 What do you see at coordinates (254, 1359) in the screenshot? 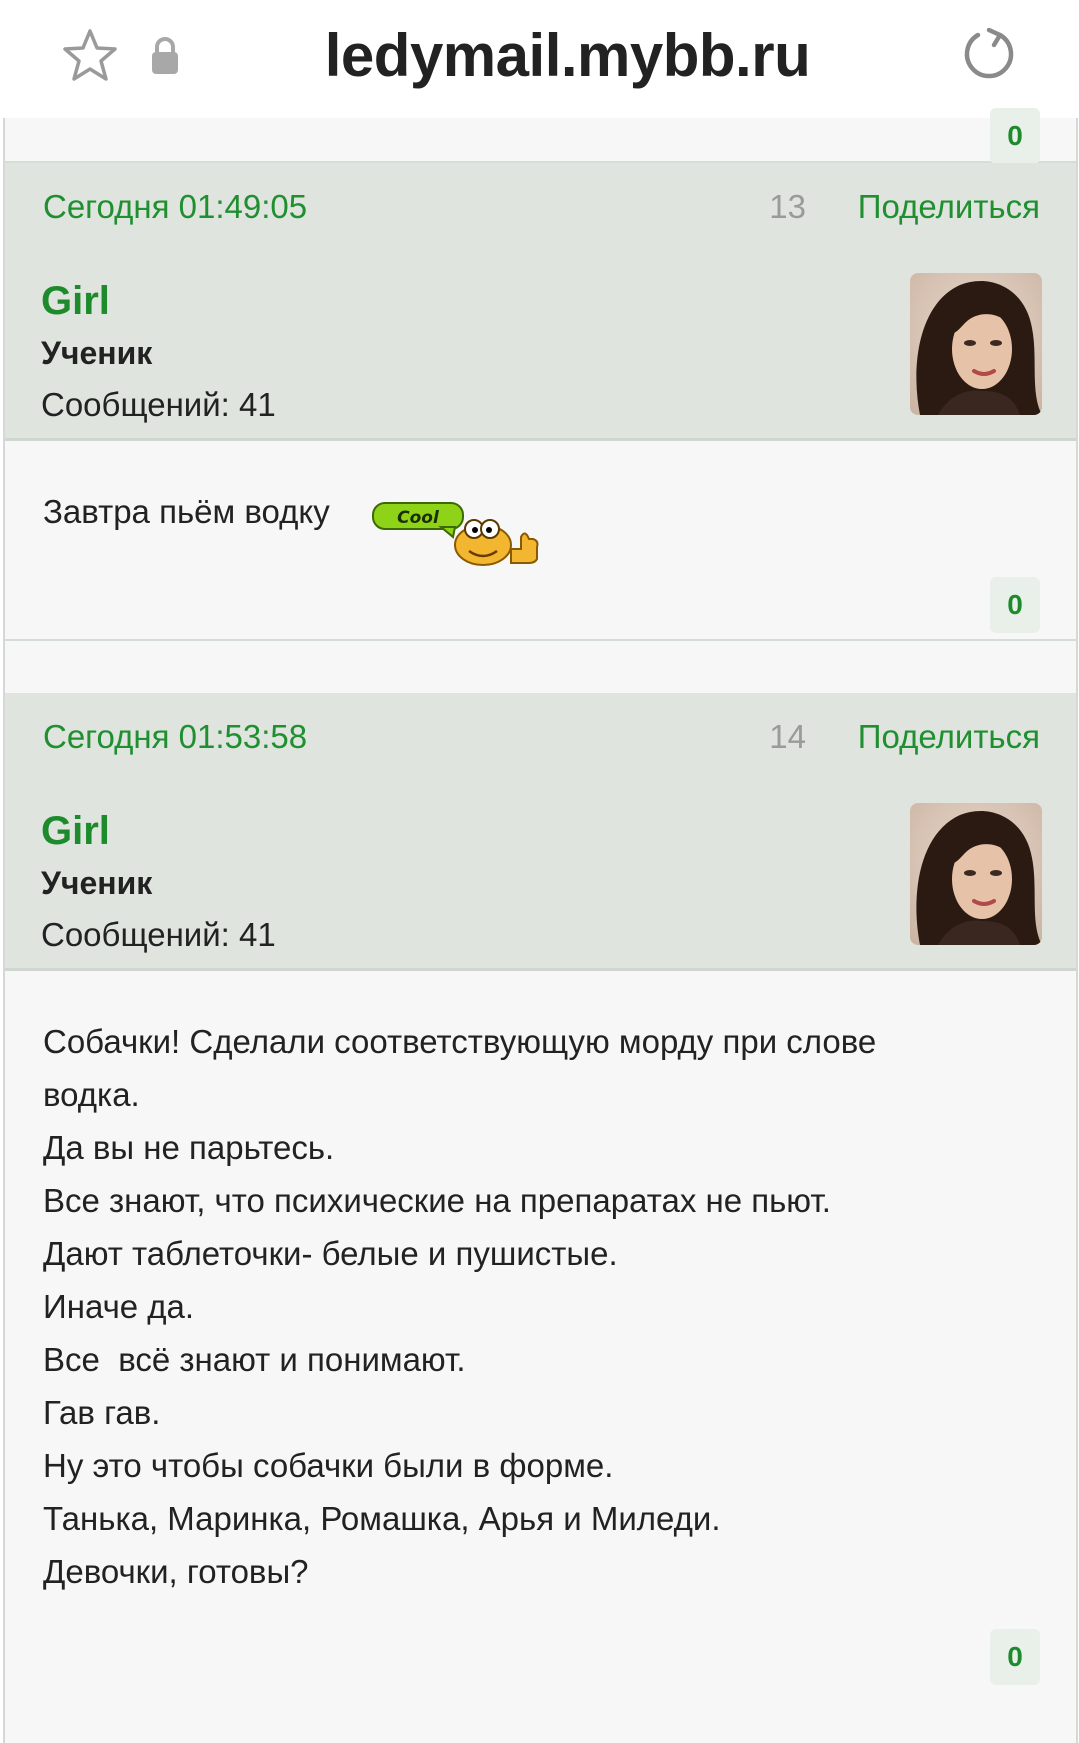
I see `post-text-line: Все всё знают и понимают.` at bounding box center [254, 1359].